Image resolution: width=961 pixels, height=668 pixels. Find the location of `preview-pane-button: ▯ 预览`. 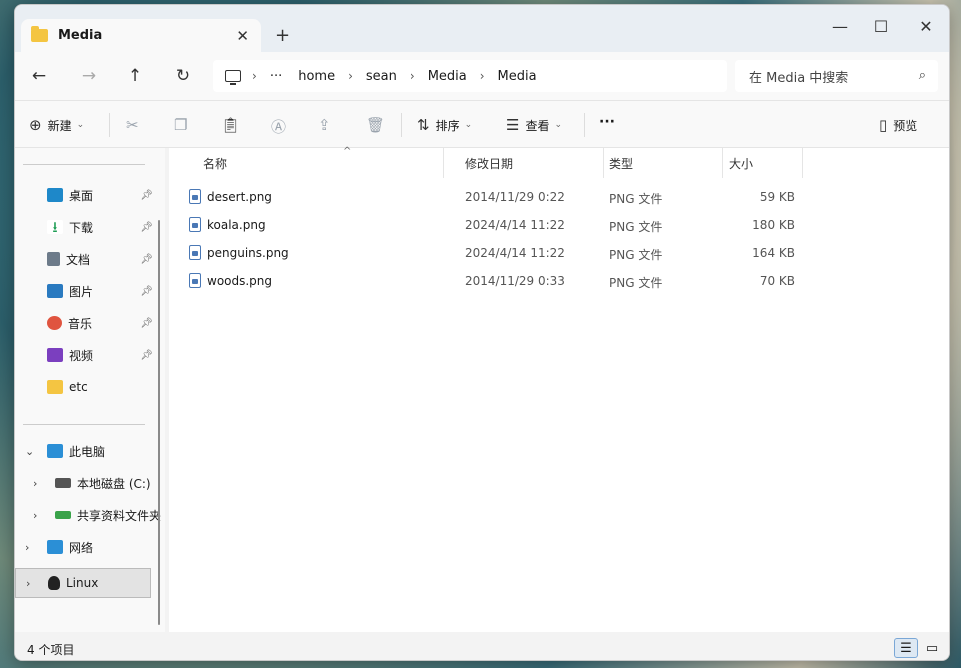

preview-pane-button: ▯ 预览 is located at coordinates (898, 125).